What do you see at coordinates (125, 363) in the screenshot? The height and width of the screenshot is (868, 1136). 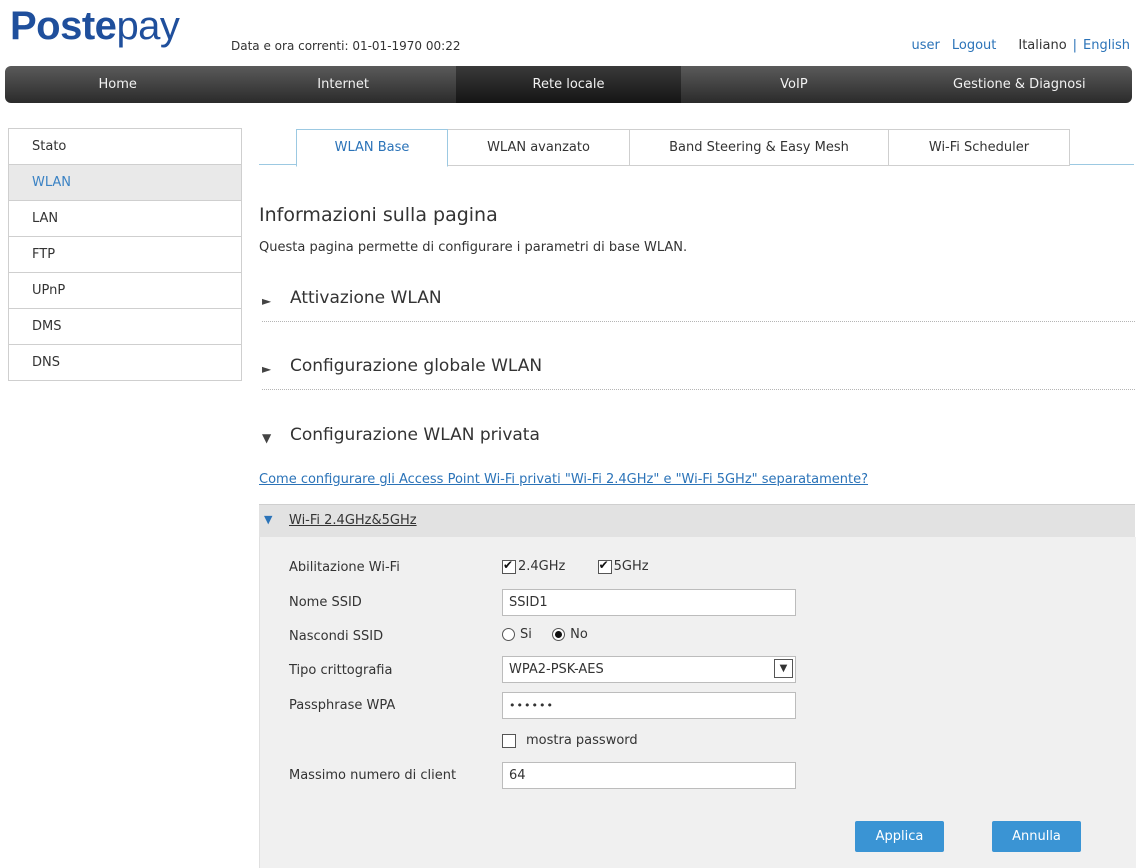 I see `sidebar-item-dns: DNS` at bounding box center [125, 363].